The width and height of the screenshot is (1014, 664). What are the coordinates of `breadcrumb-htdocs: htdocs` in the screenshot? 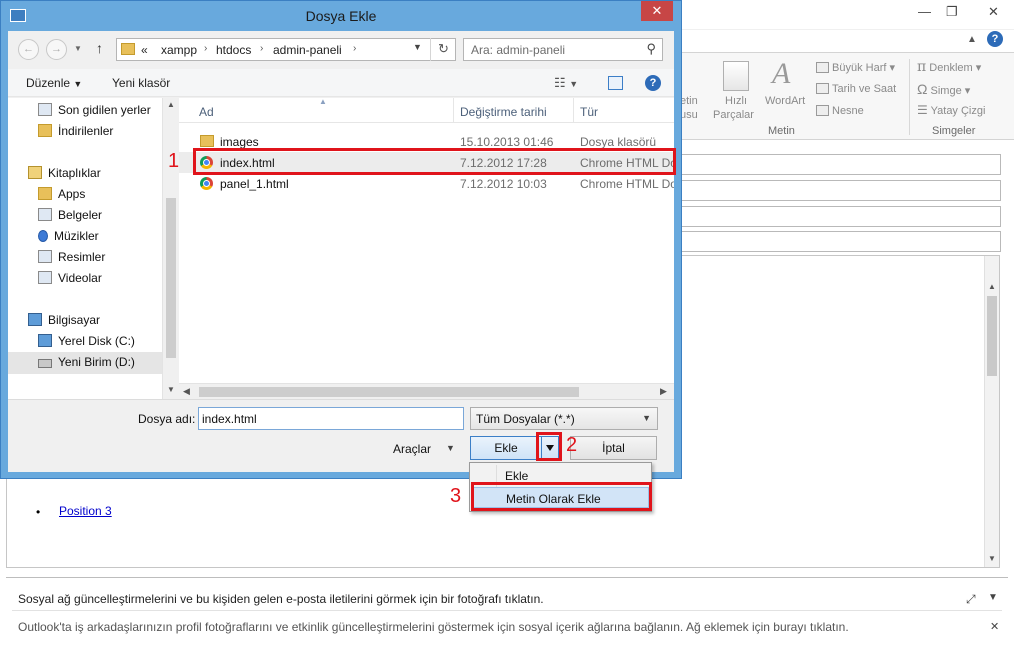 It's located at (233, 50).